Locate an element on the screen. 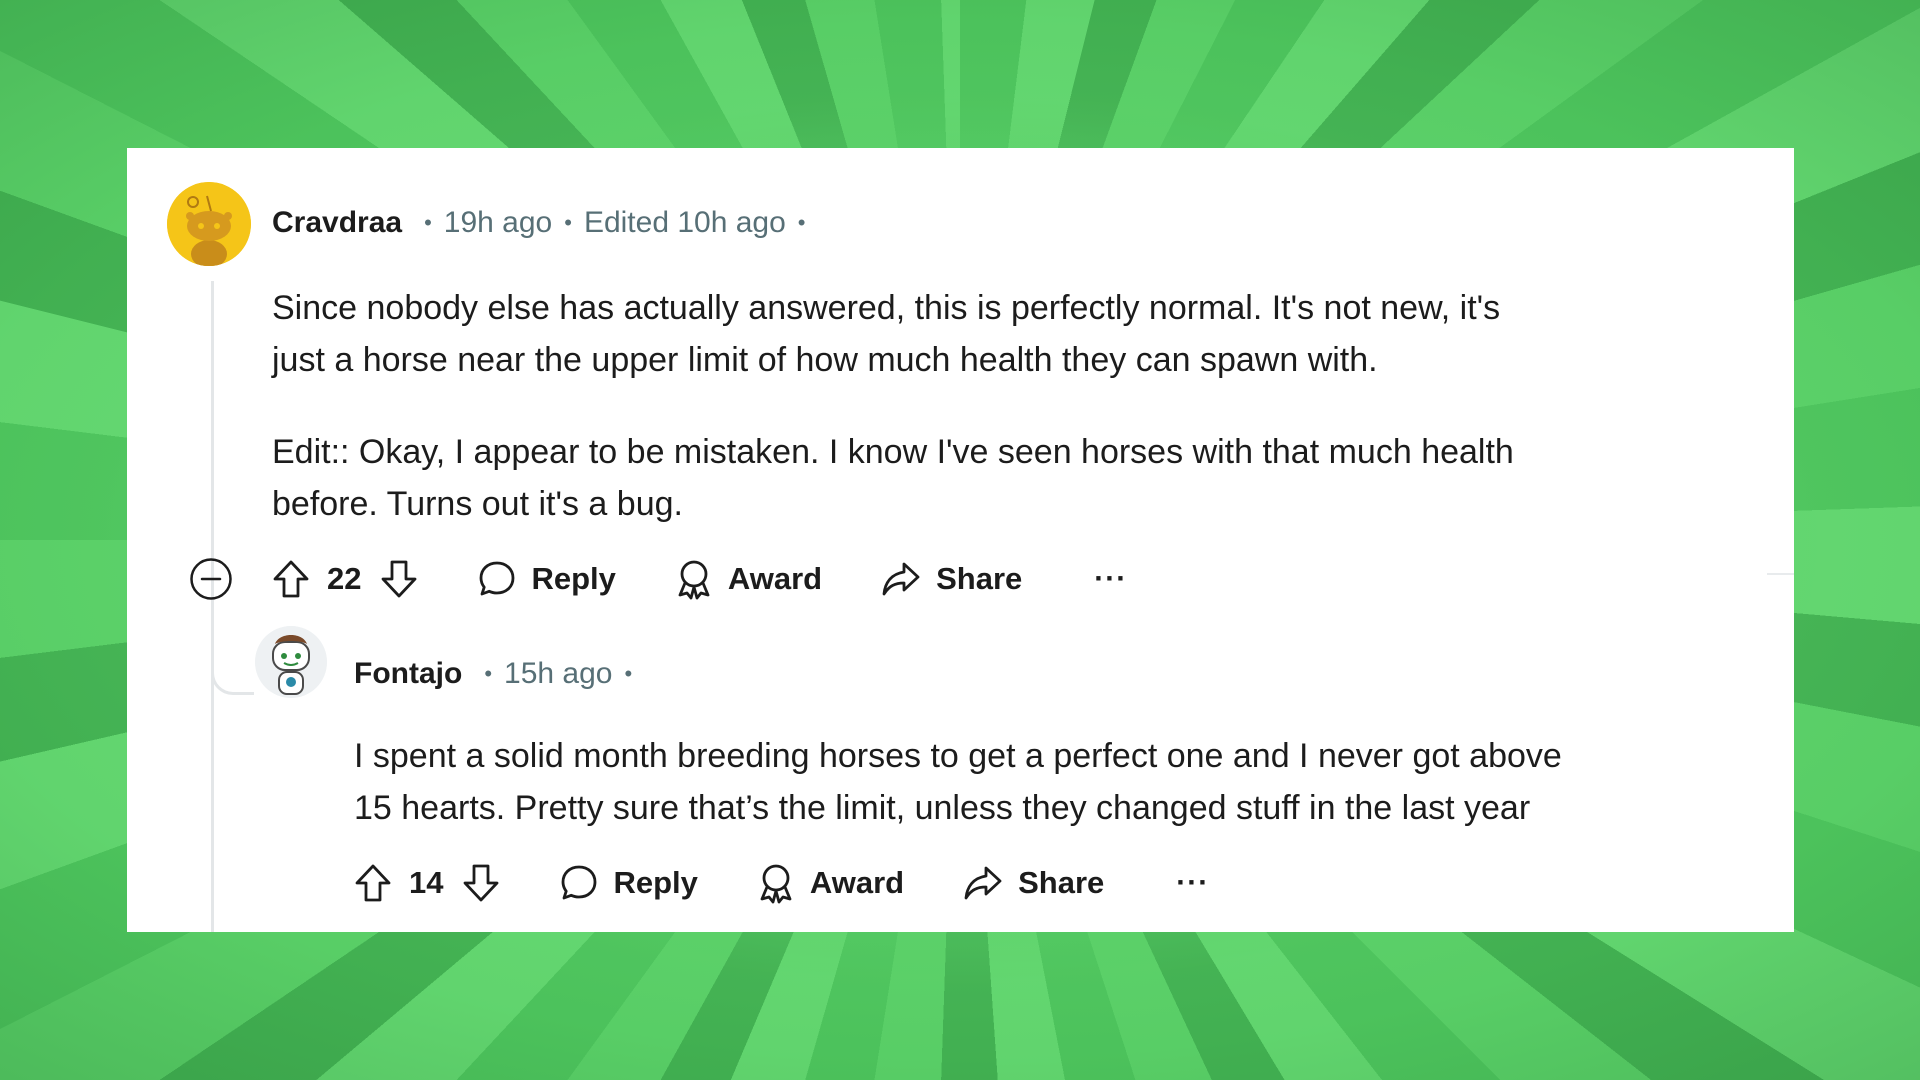 The image size is (1920, 1080). collapse-button is located at coordinates (211, 579).